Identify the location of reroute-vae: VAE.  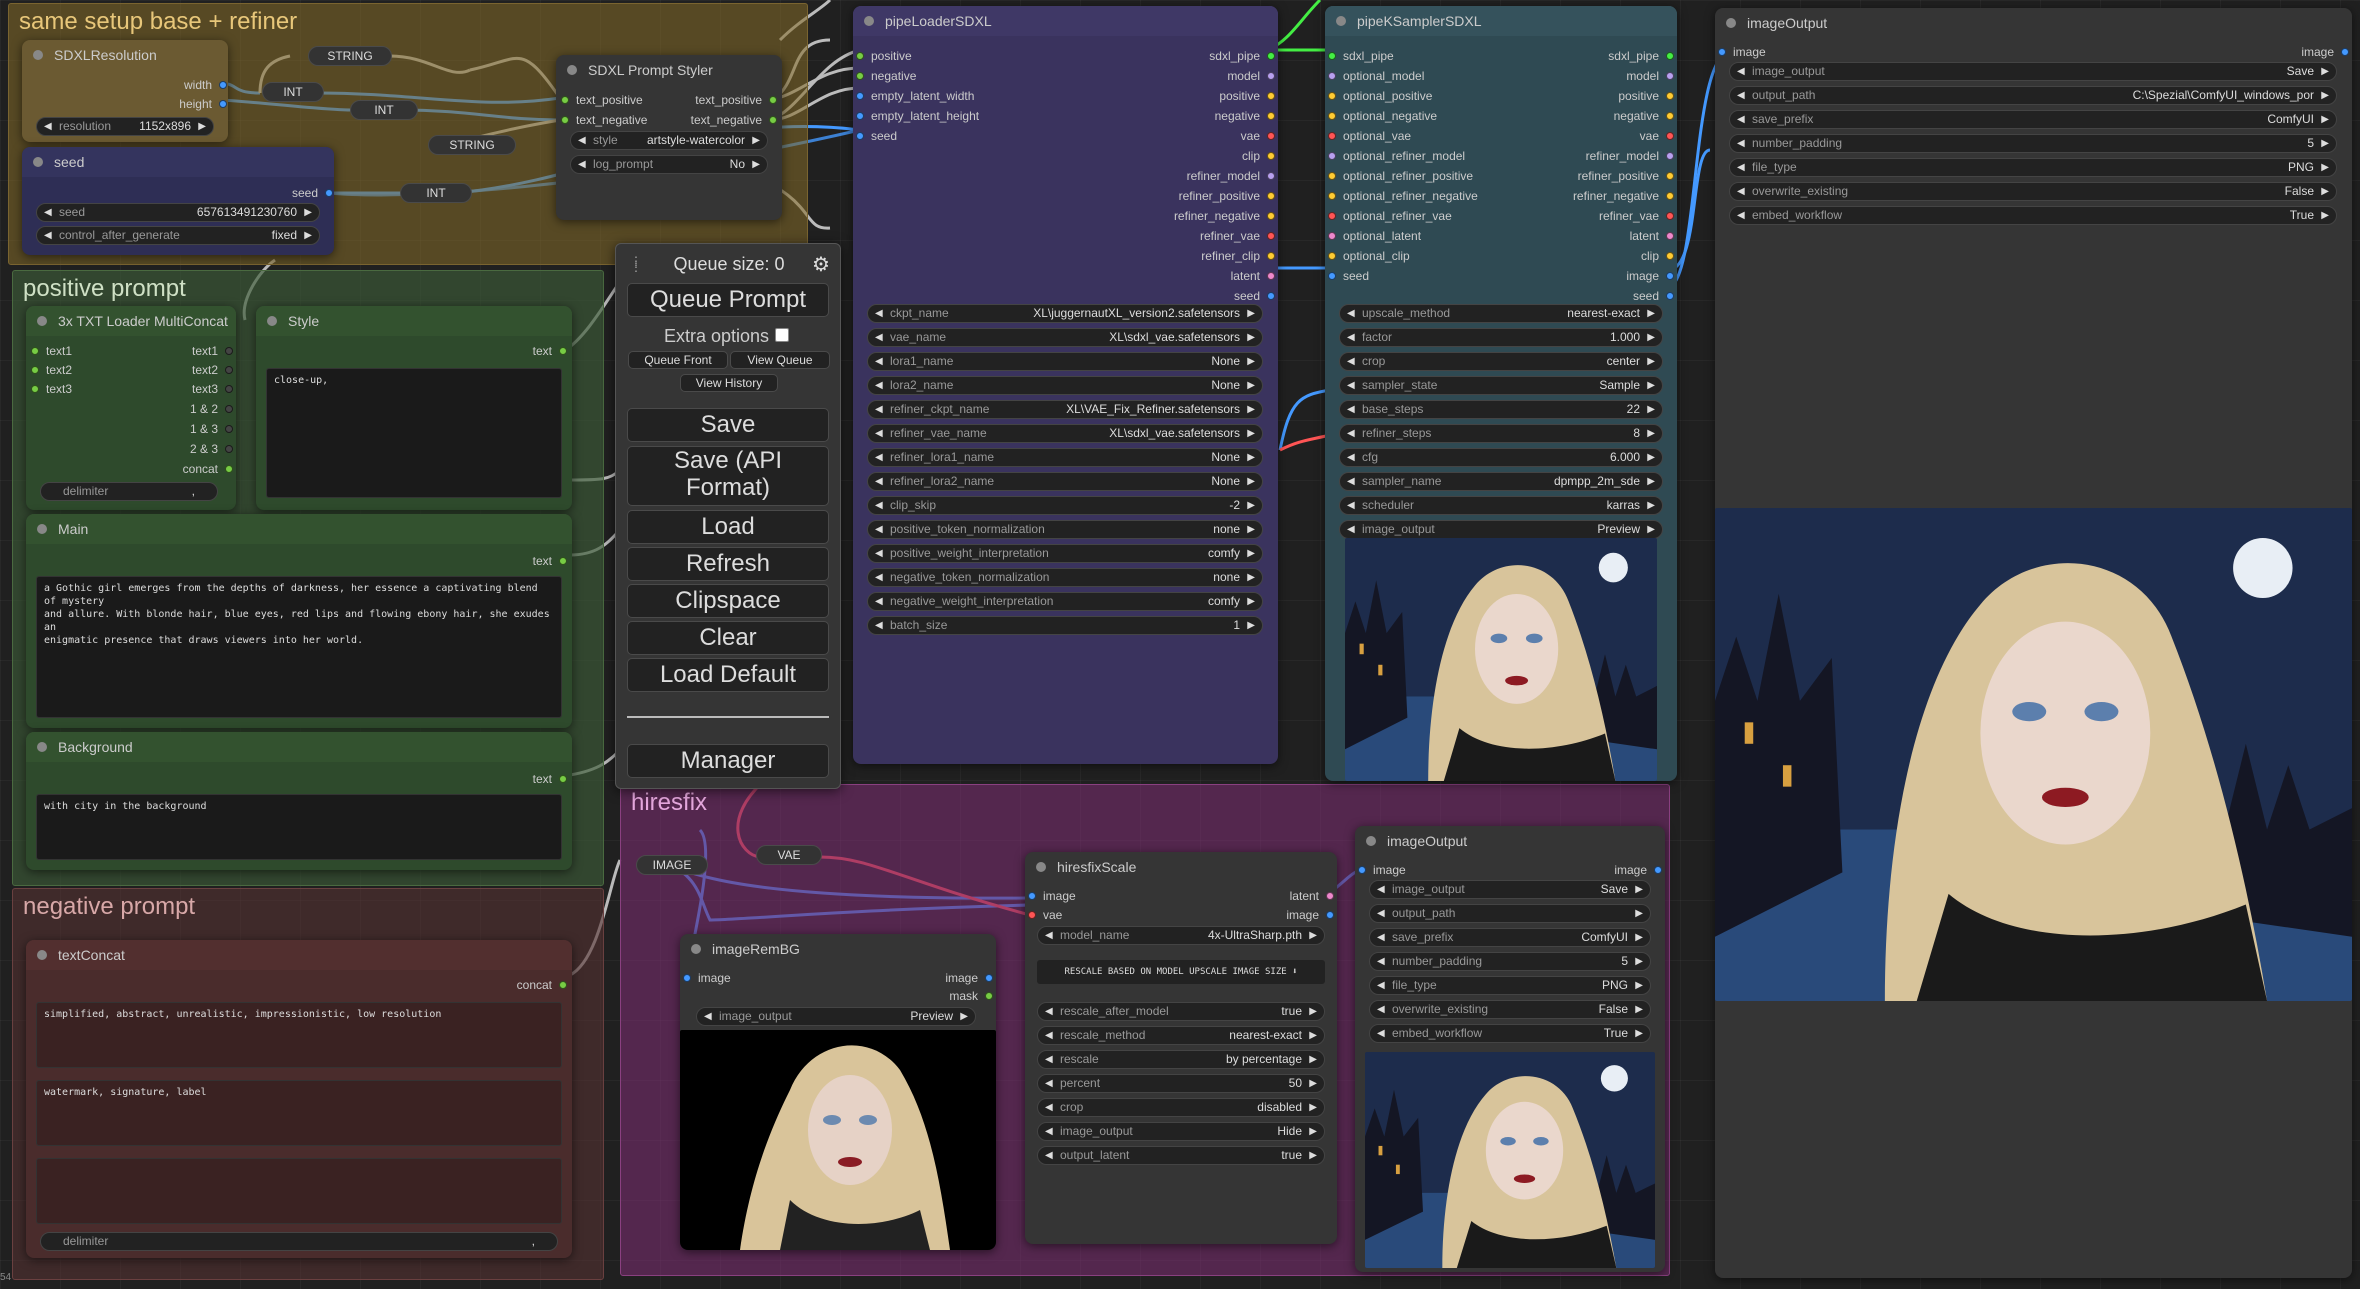
(789, 855).